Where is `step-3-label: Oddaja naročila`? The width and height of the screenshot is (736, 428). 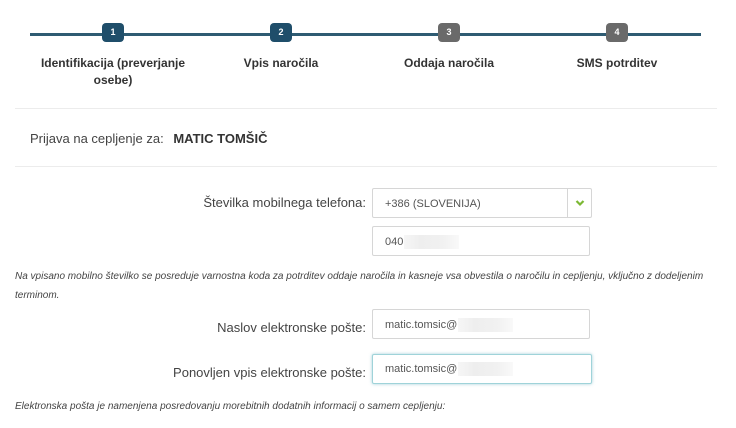
step-3-label: Oddaja naročila is located at coordinates (449, 63).